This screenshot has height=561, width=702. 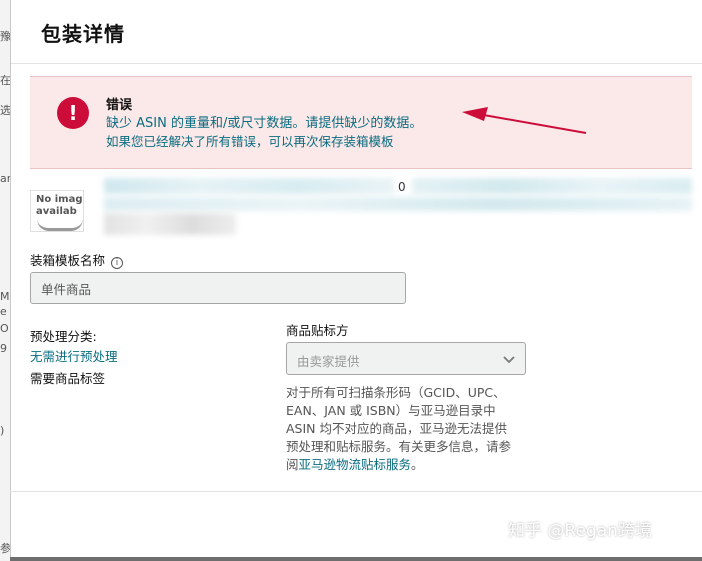 What do you see at coordinates (63, 336) in the screenshot?
I see `prep-category-label: 预处理分类:` at bounding box center [63, 336].